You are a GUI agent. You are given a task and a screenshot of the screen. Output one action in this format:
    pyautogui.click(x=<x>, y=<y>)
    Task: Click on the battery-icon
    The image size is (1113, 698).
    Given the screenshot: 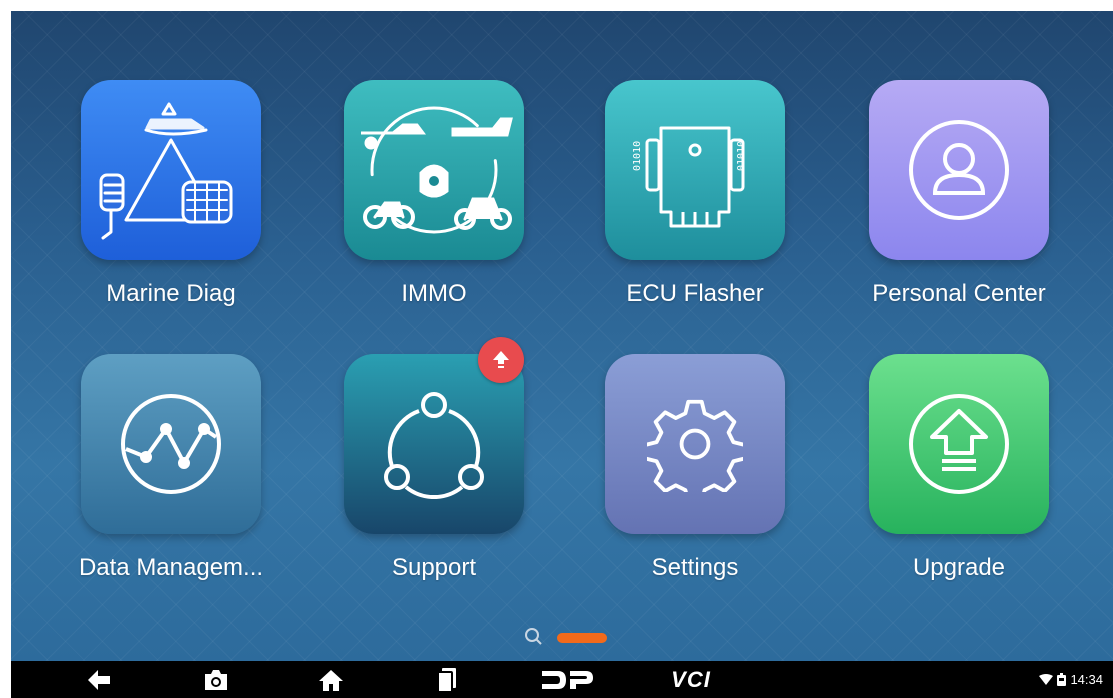 What is the action you would take?
    pyautogui.click(x=1062, y=679)
    